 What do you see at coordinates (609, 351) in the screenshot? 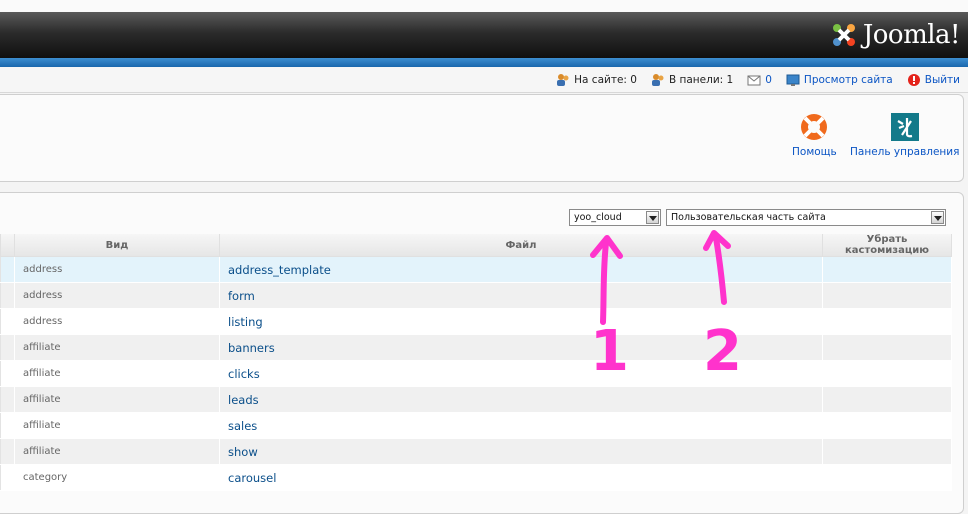
I see `annotation-number-one: 1` at bounding box center [609, 351].